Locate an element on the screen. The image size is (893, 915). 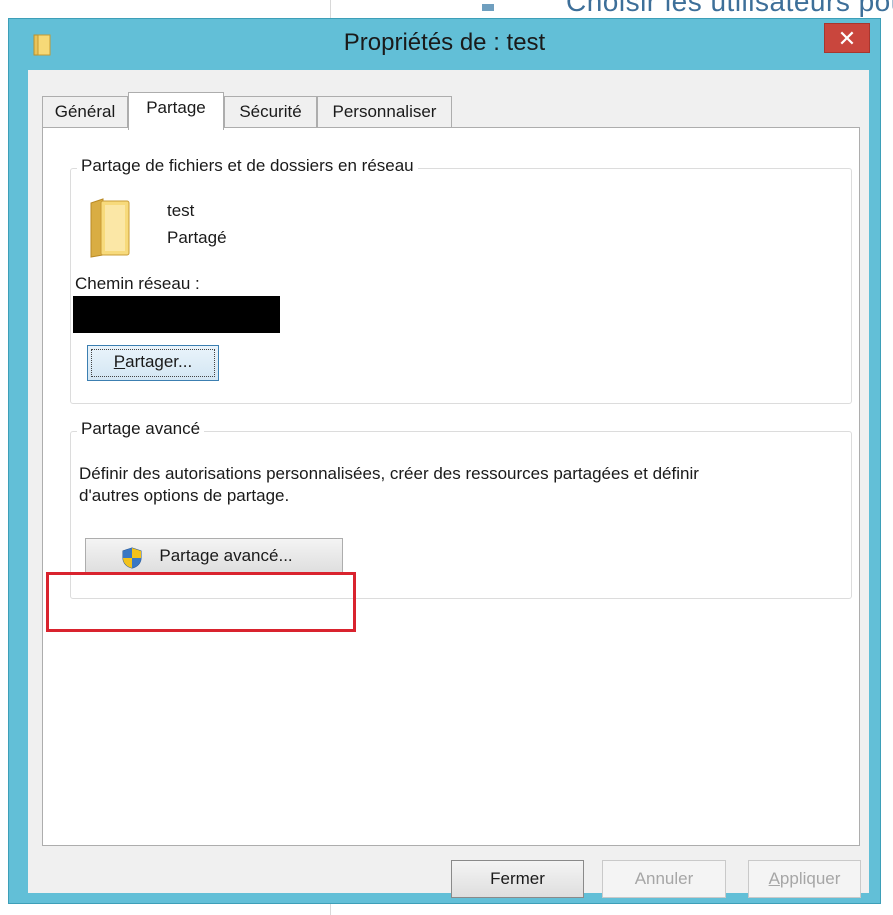
apply-button: Appliquer is located at coordinates (804, 879).